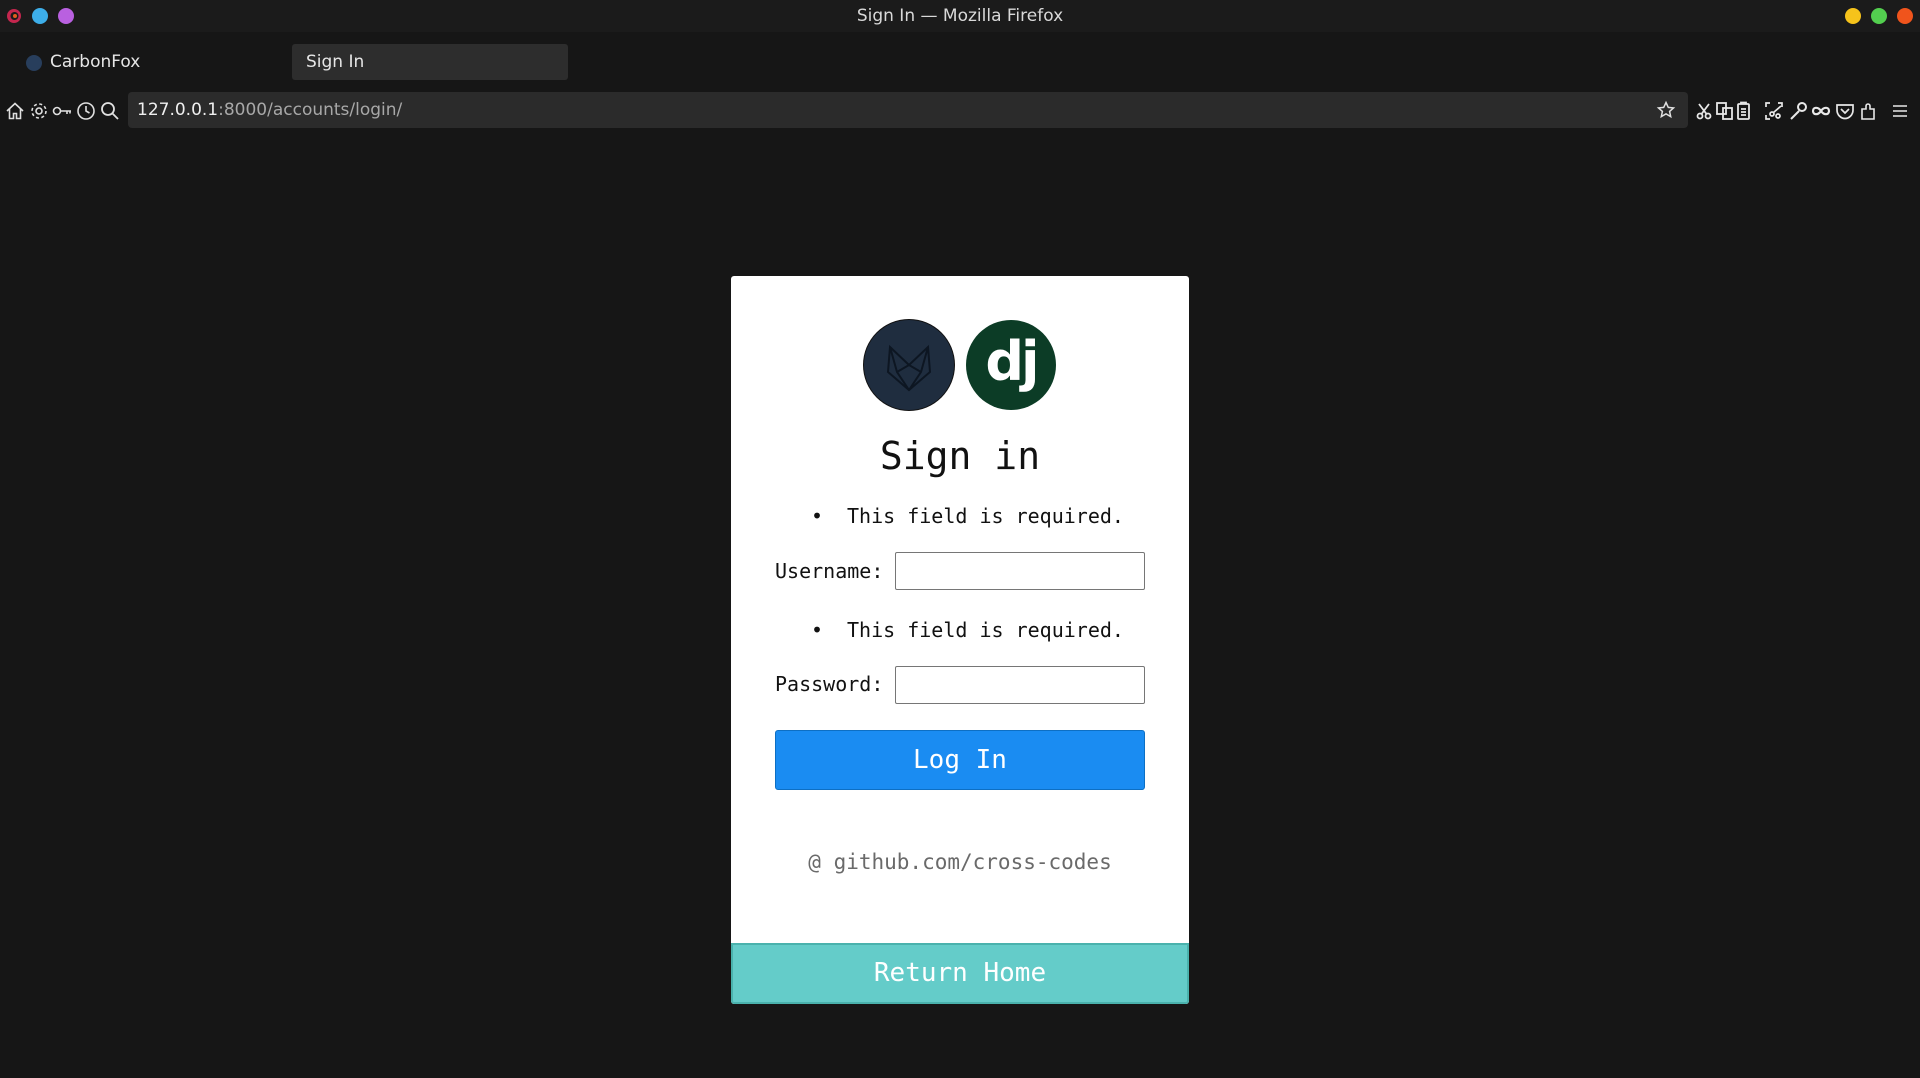 The image size is (1920, 1078). Describe the element at coordinates (960, 456) in the screenshot. I see `page-title: Sign in` at that location.